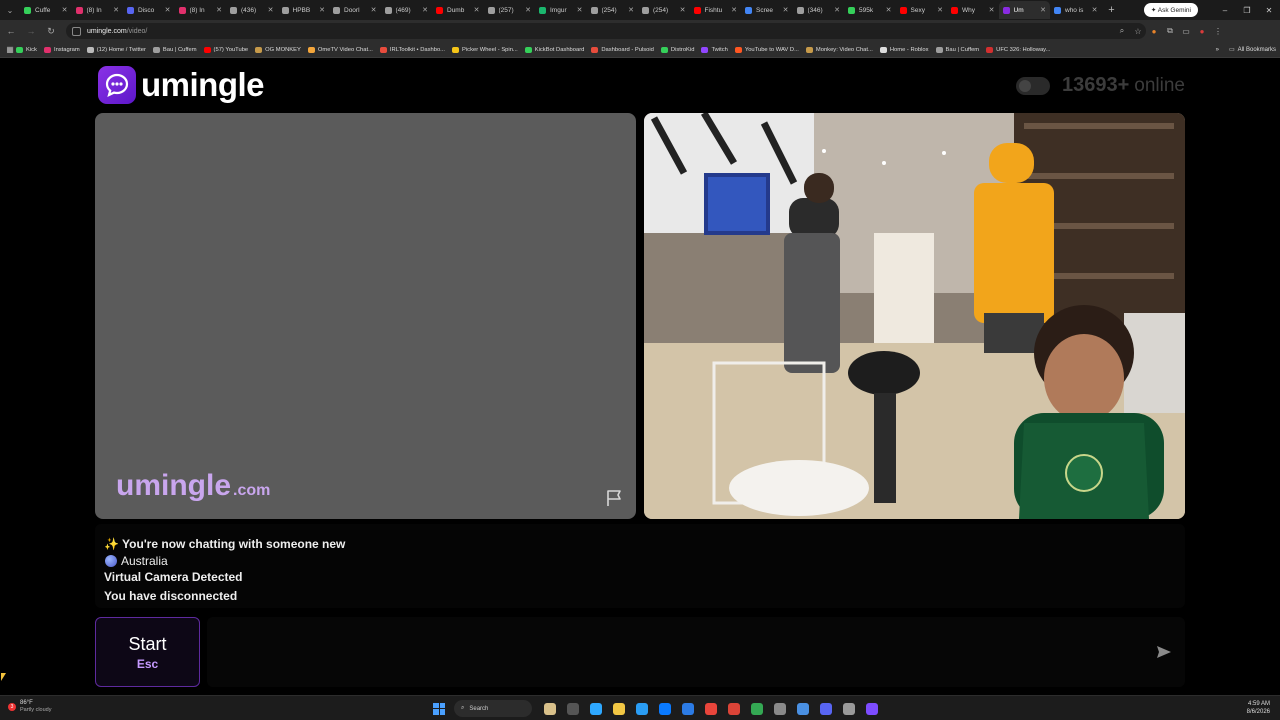  I want to click on ask-gemini-button: ✦ Ask Gemini, so click(1170, 10).